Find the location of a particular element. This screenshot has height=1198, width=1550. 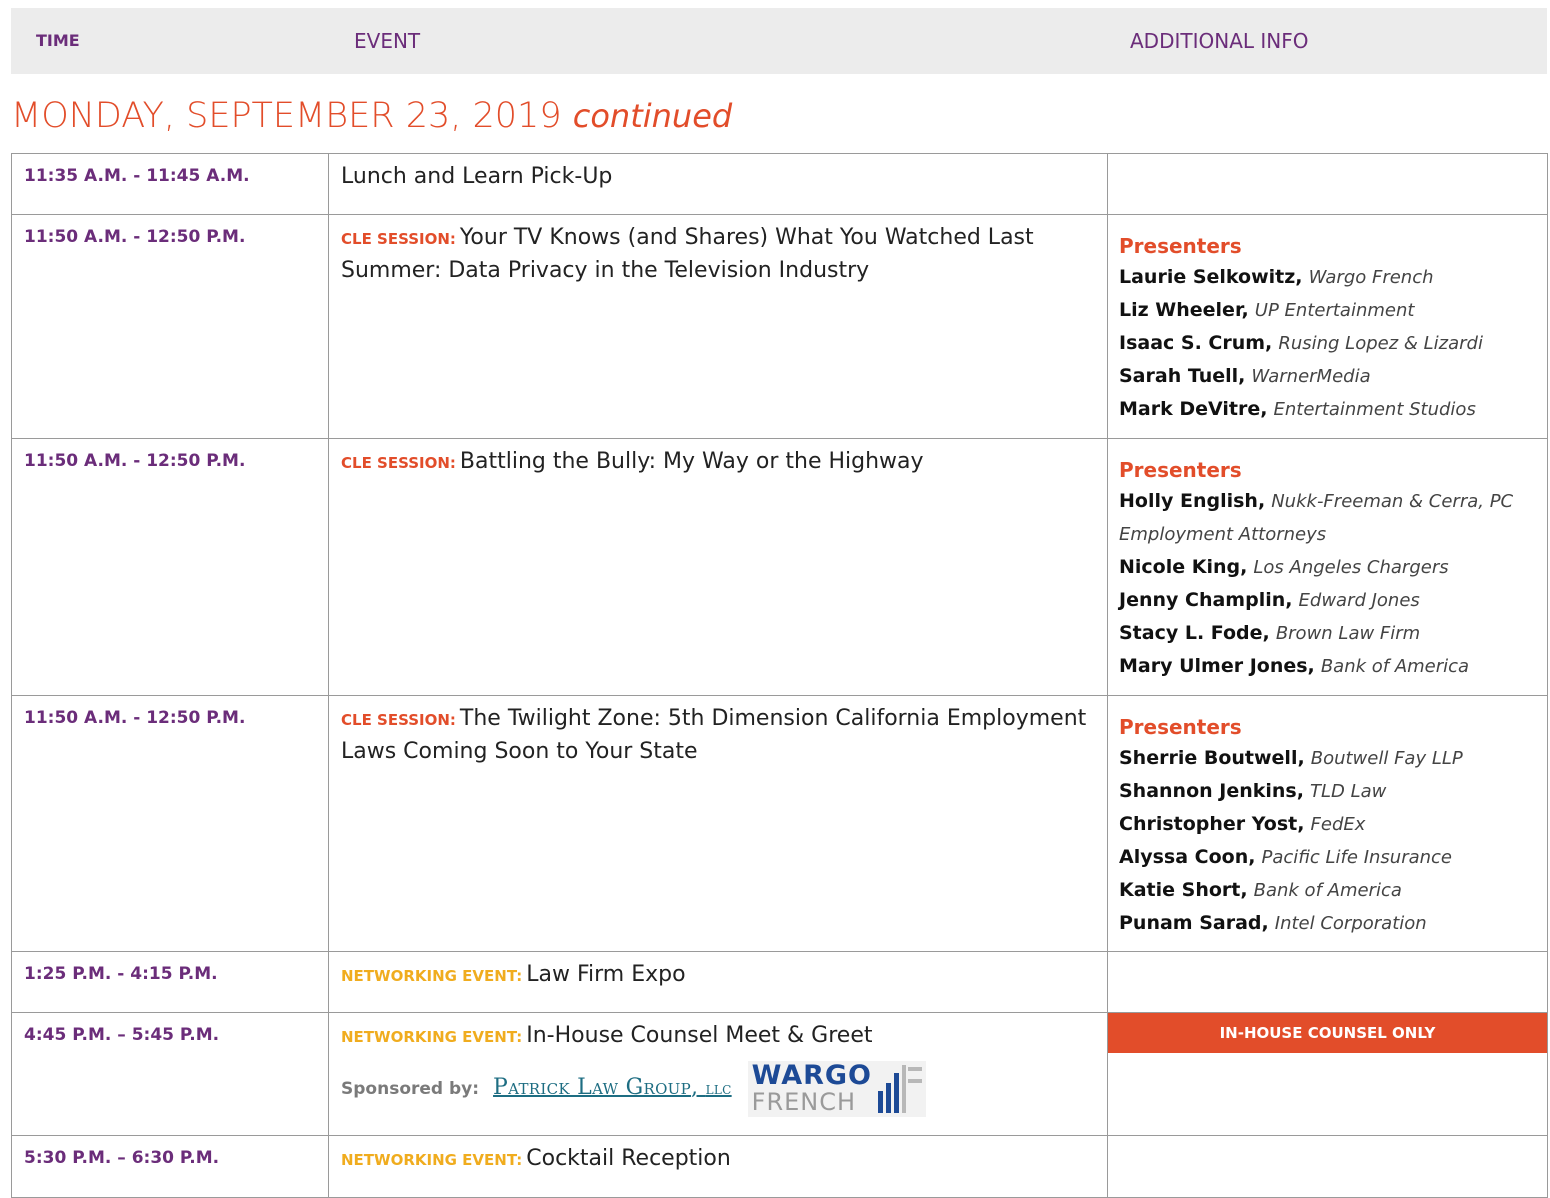

presenter-name: Punam Sarad, is located at coordinates (1194, 923).